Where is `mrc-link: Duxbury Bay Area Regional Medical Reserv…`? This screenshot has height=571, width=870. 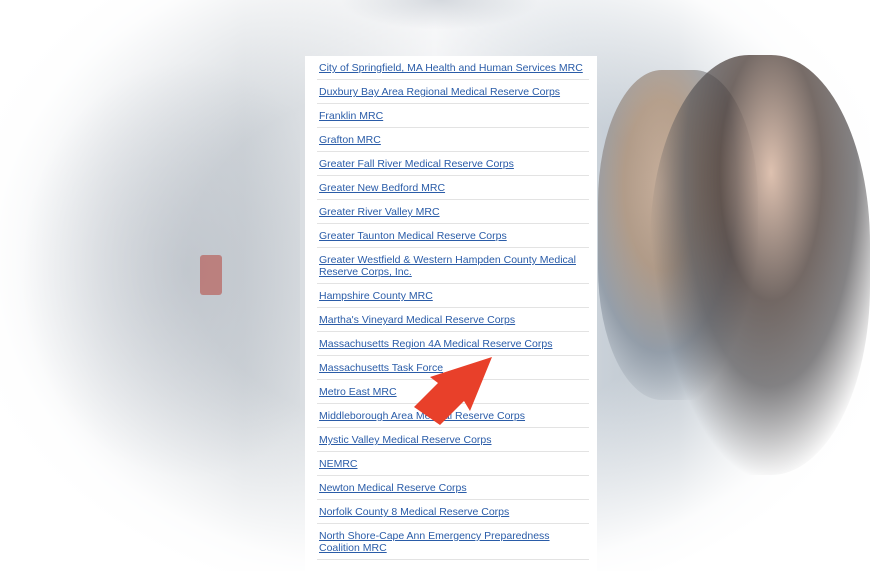
mrc-link: Duxbury Bay Area Regional Medical Reserv… is located at coordinates (439, 92).